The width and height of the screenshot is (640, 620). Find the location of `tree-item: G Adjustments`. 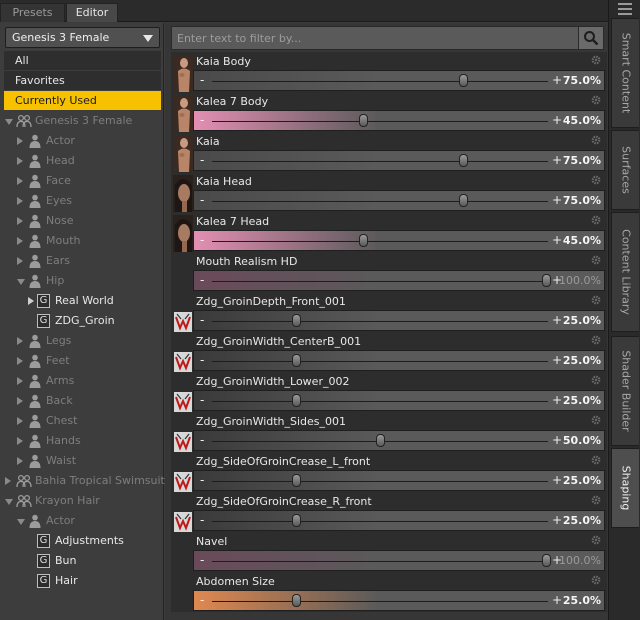

tree-item: G Adjustments is located at coordinates (82, 541).